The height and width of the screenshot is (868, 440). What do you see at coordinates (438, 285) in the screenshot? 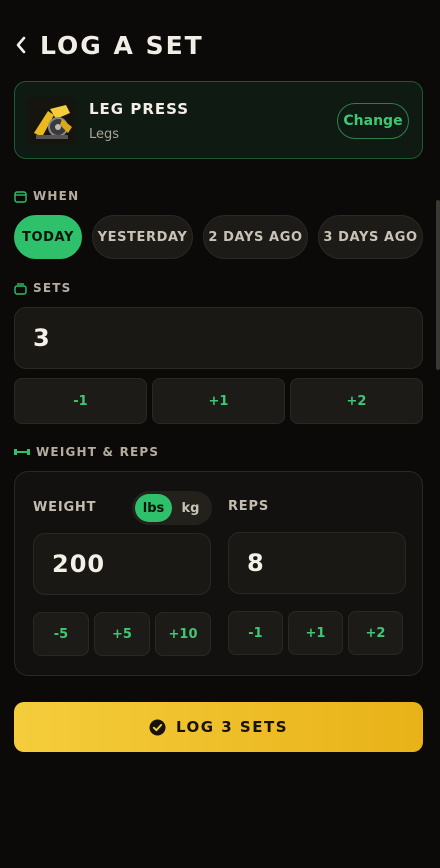
I see `scroll-indicator` at bounding box center [438, 285].